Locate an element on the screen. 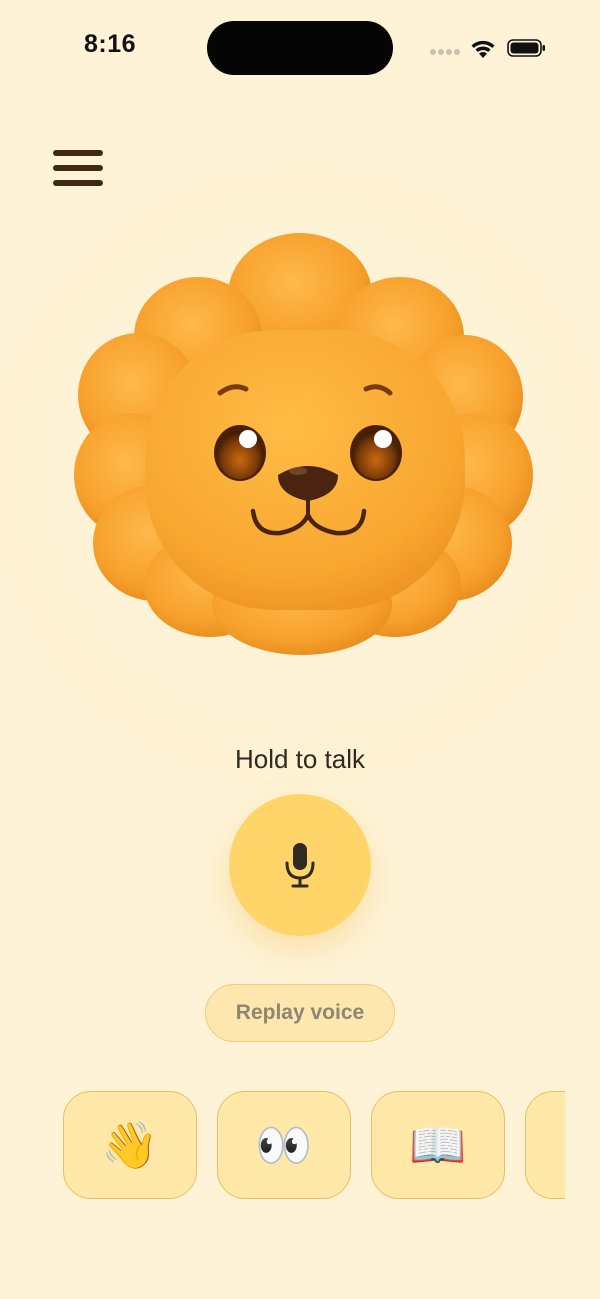 The height and width of the screenshot is (1299, 600). shortcut-book: 📖 is located at coordinates (438, 1145).